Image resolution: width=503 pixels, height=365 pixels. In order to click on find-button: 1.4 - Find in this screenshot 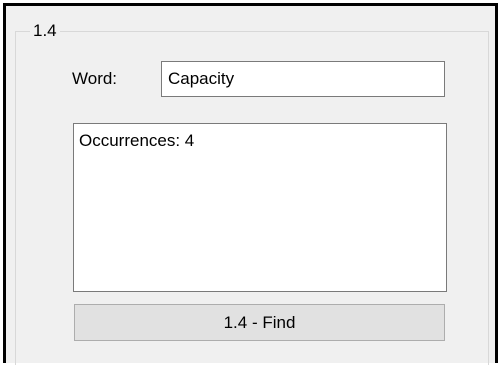, I will do `click(259, 322)`.